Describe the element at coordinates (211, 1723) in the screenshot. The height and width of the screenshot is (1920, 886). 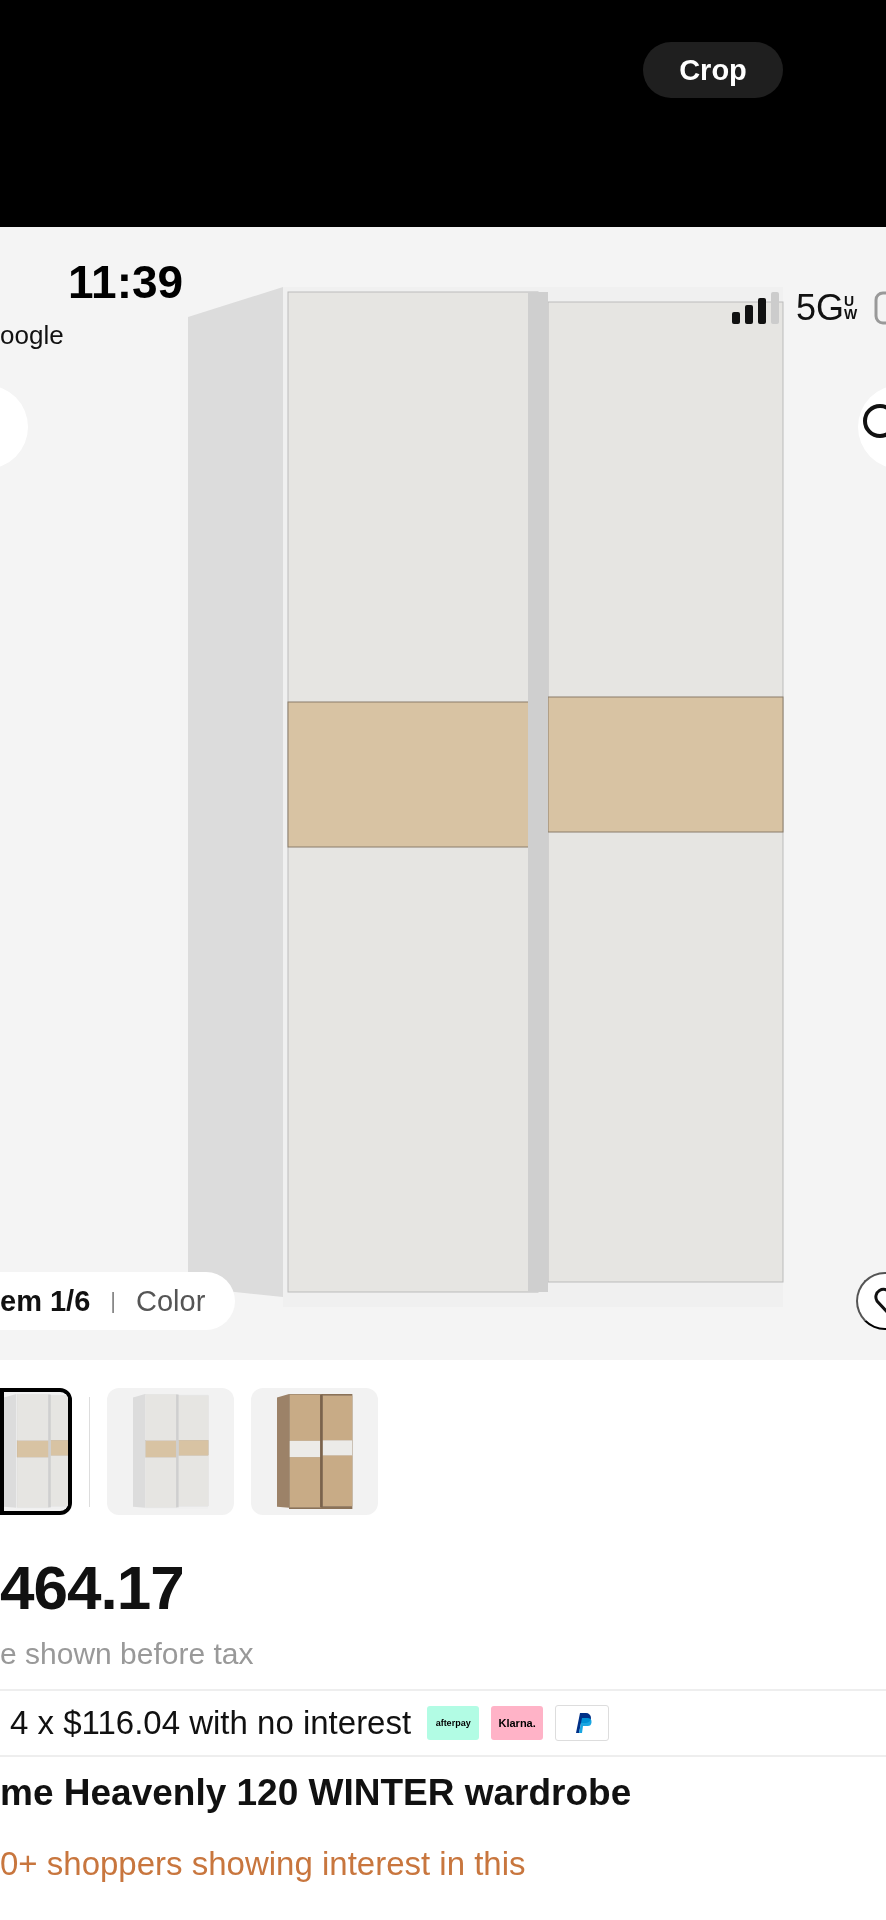
I see `installment-text: 4 x $116.04 with no interest` at that location.